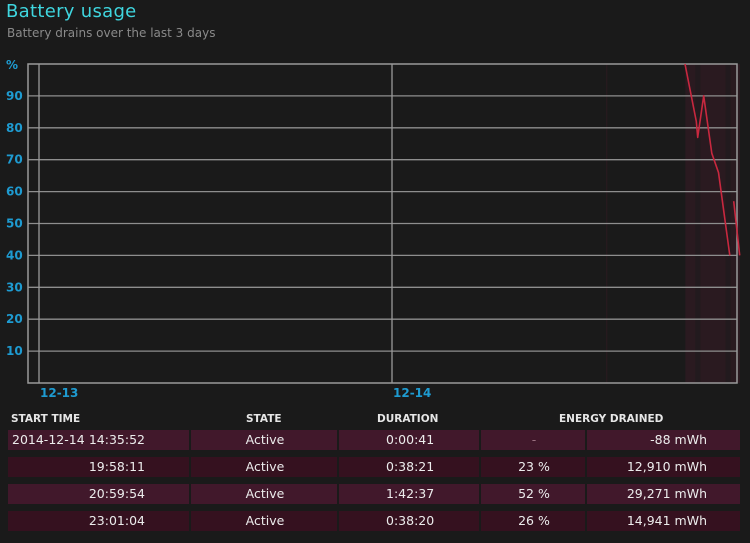 This screenshot has height=543, width=750. I want to click on table-row: 19:58:11 Active 0:38:21 23 % 12,910 mWh, so click(374, 467).